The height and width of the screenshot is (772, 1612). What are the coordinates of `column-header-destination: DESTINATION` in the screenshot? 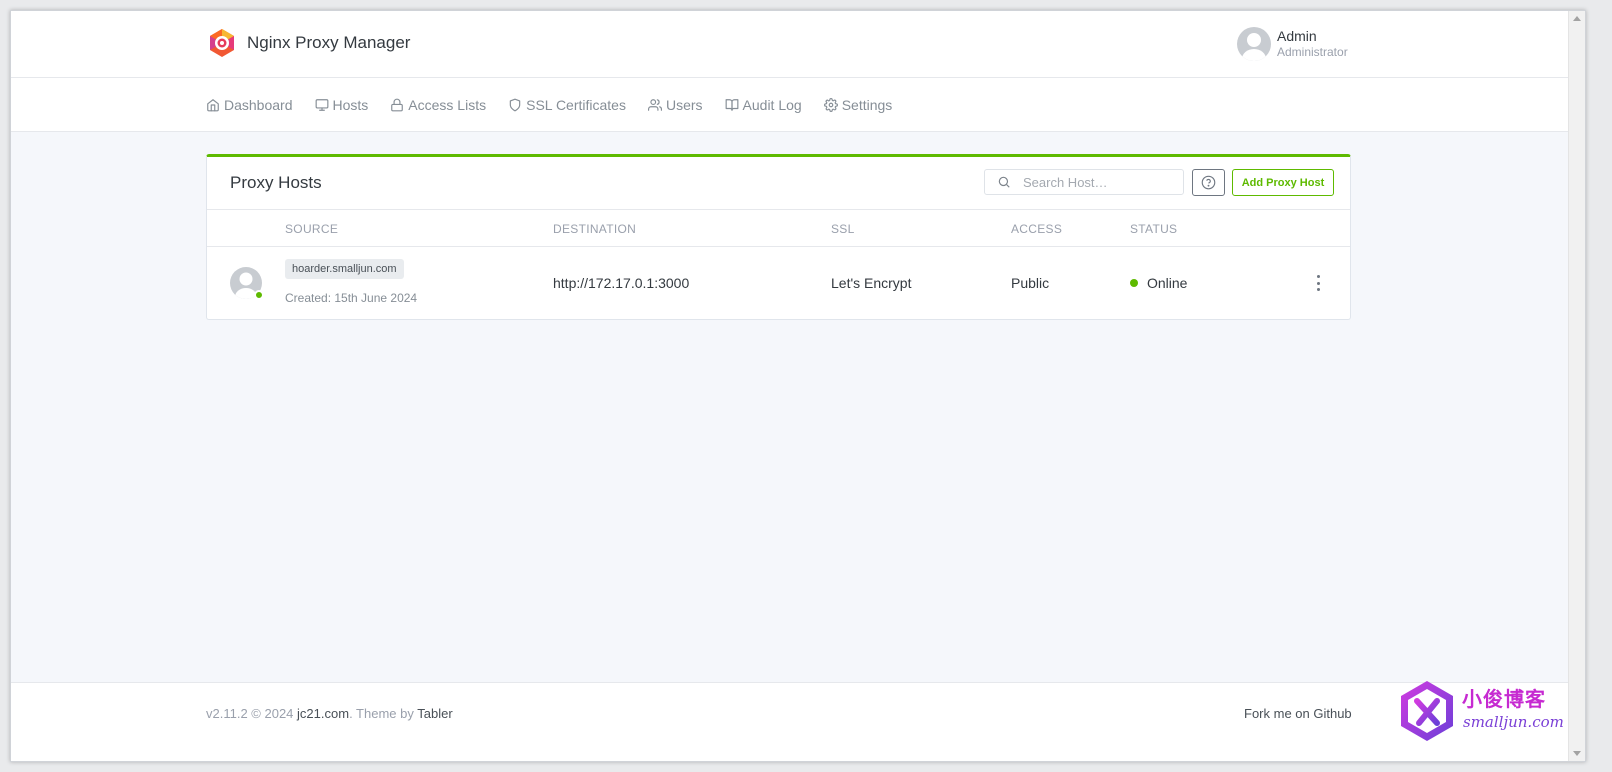 It's located at (594, 229).